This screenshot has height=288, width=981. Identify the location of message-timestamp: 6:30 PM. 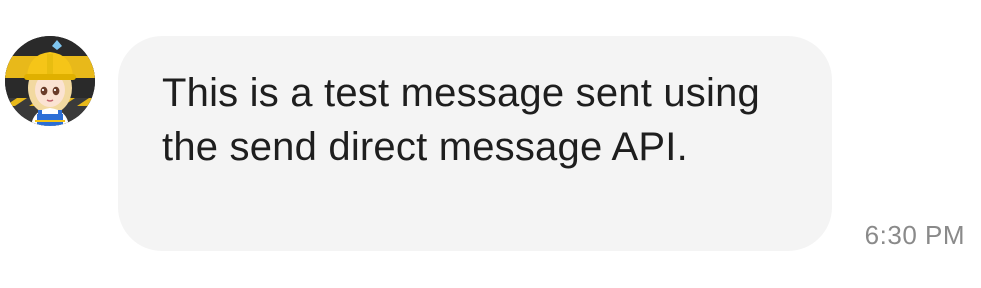
(914, 235).